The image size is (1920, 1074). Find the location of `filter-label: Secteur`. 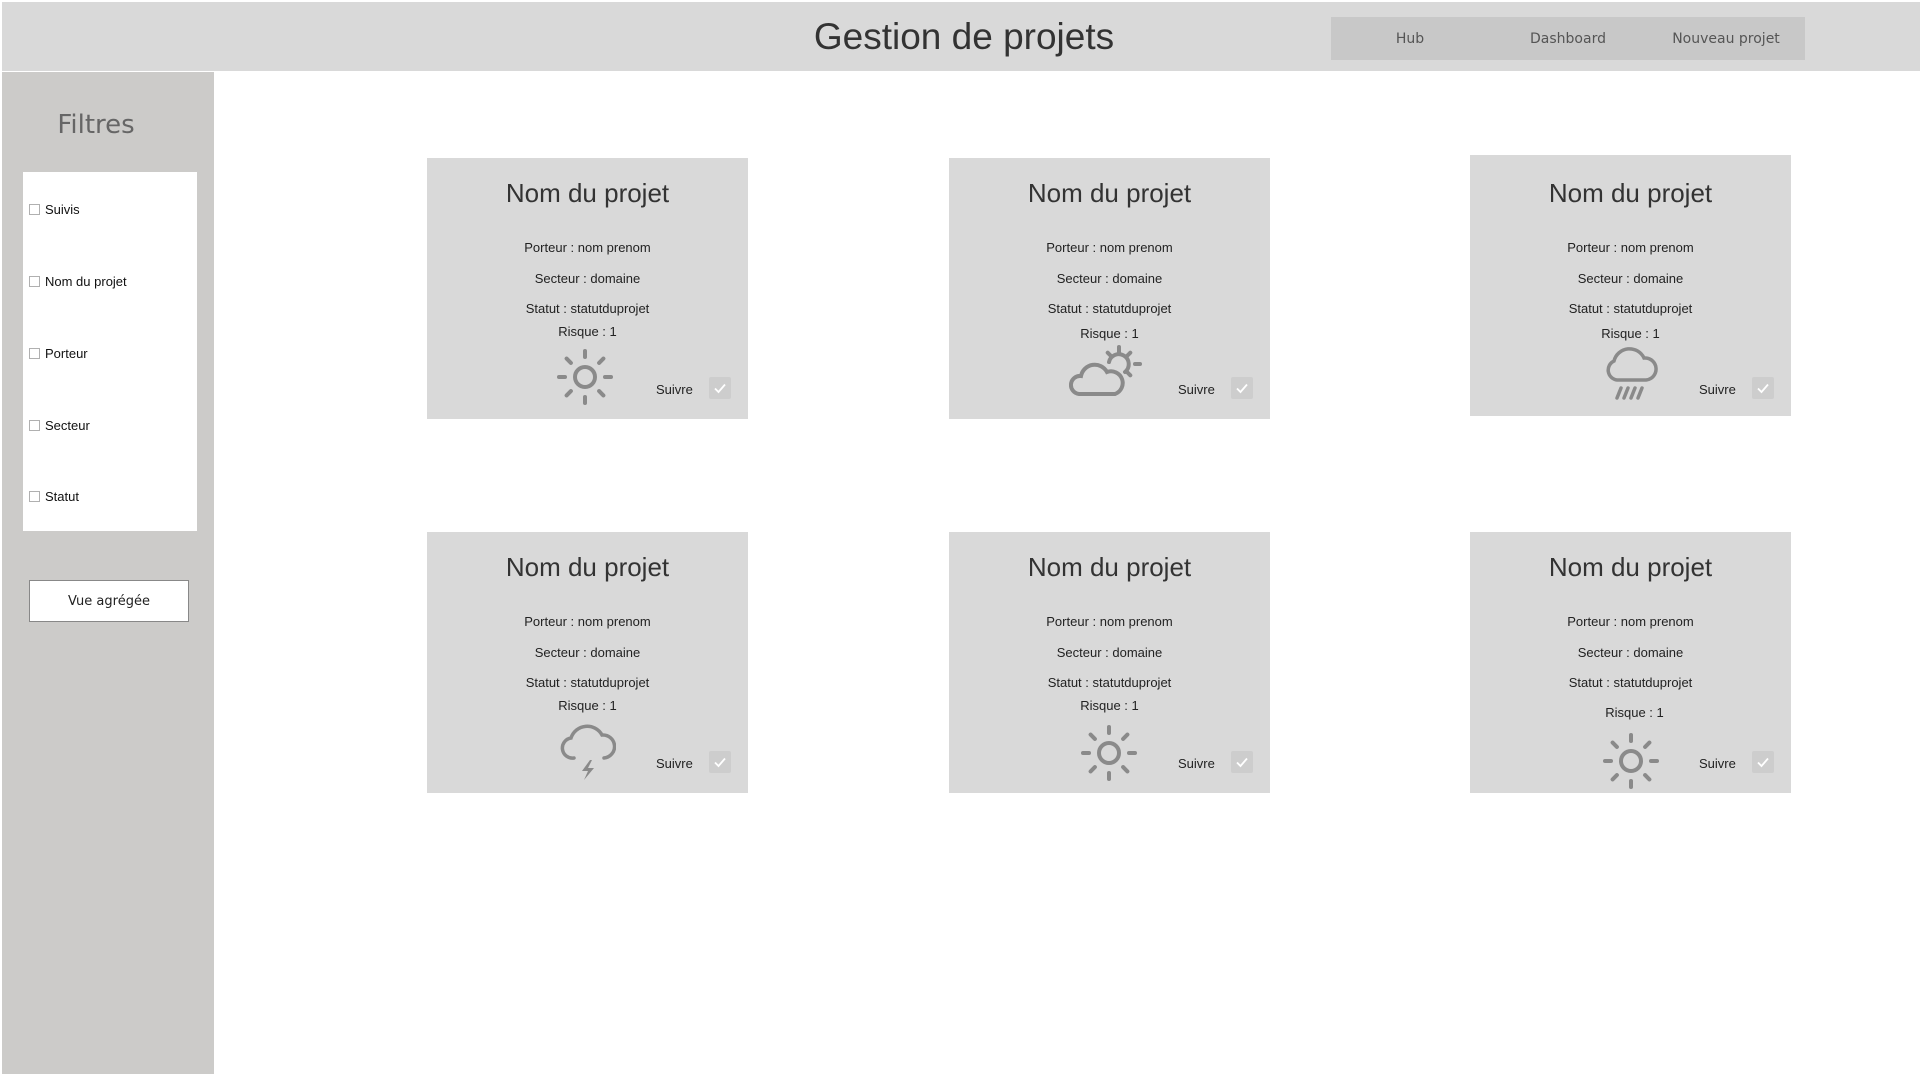

filter-label: Secteur is located at coordinates (67, 425).